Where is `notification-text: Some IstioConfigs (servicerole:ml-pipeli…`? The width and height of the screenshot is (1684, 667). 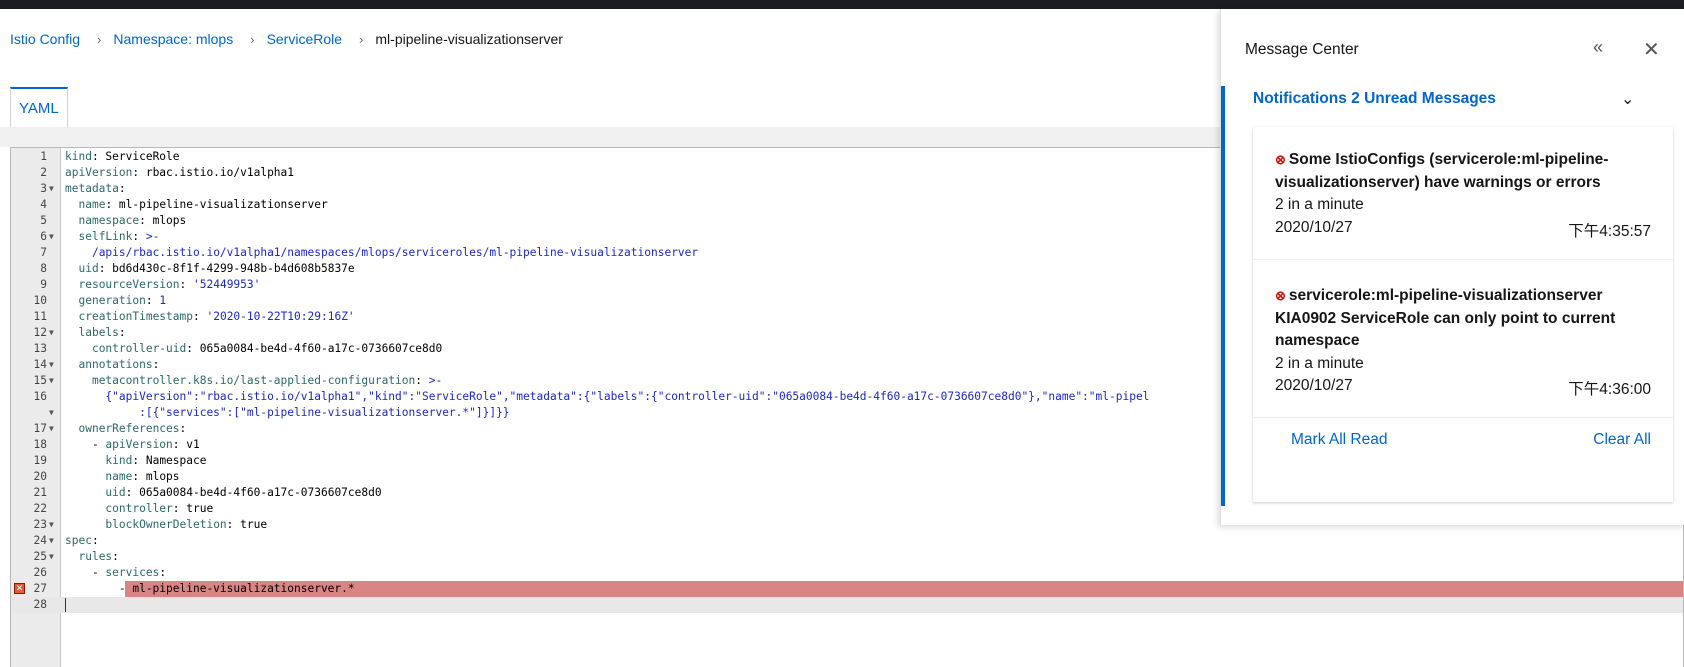
notification-text: Some IstioConfigs (servicerole:ml-pipeli… is located at coordinates (1442, 171).